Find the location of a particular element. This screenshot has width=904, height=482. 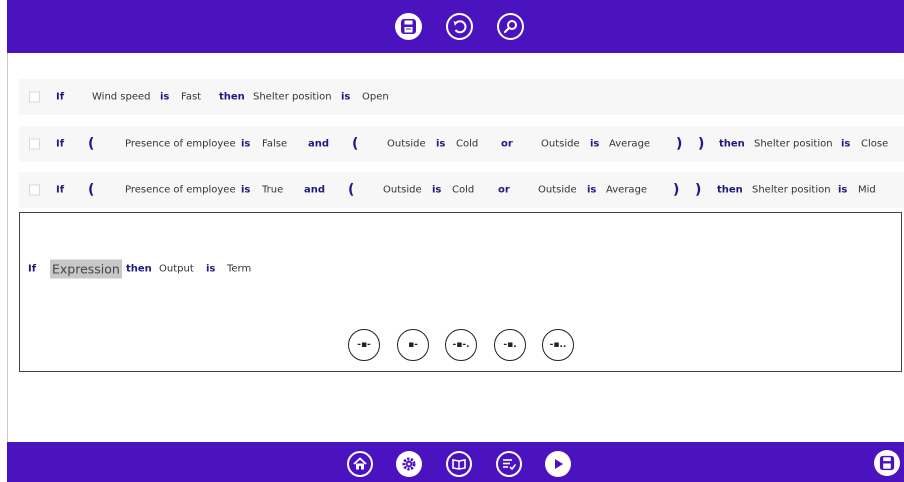

search-button is located at coordinates (510, 26).